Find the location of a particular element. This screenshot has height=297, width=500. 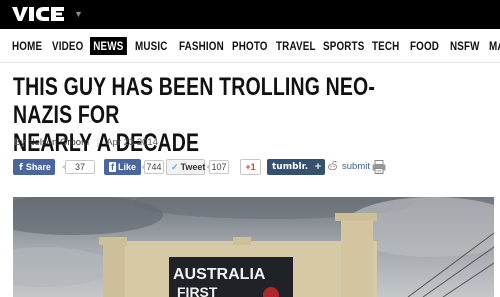

print-icon is located at coordinates (379, 167).